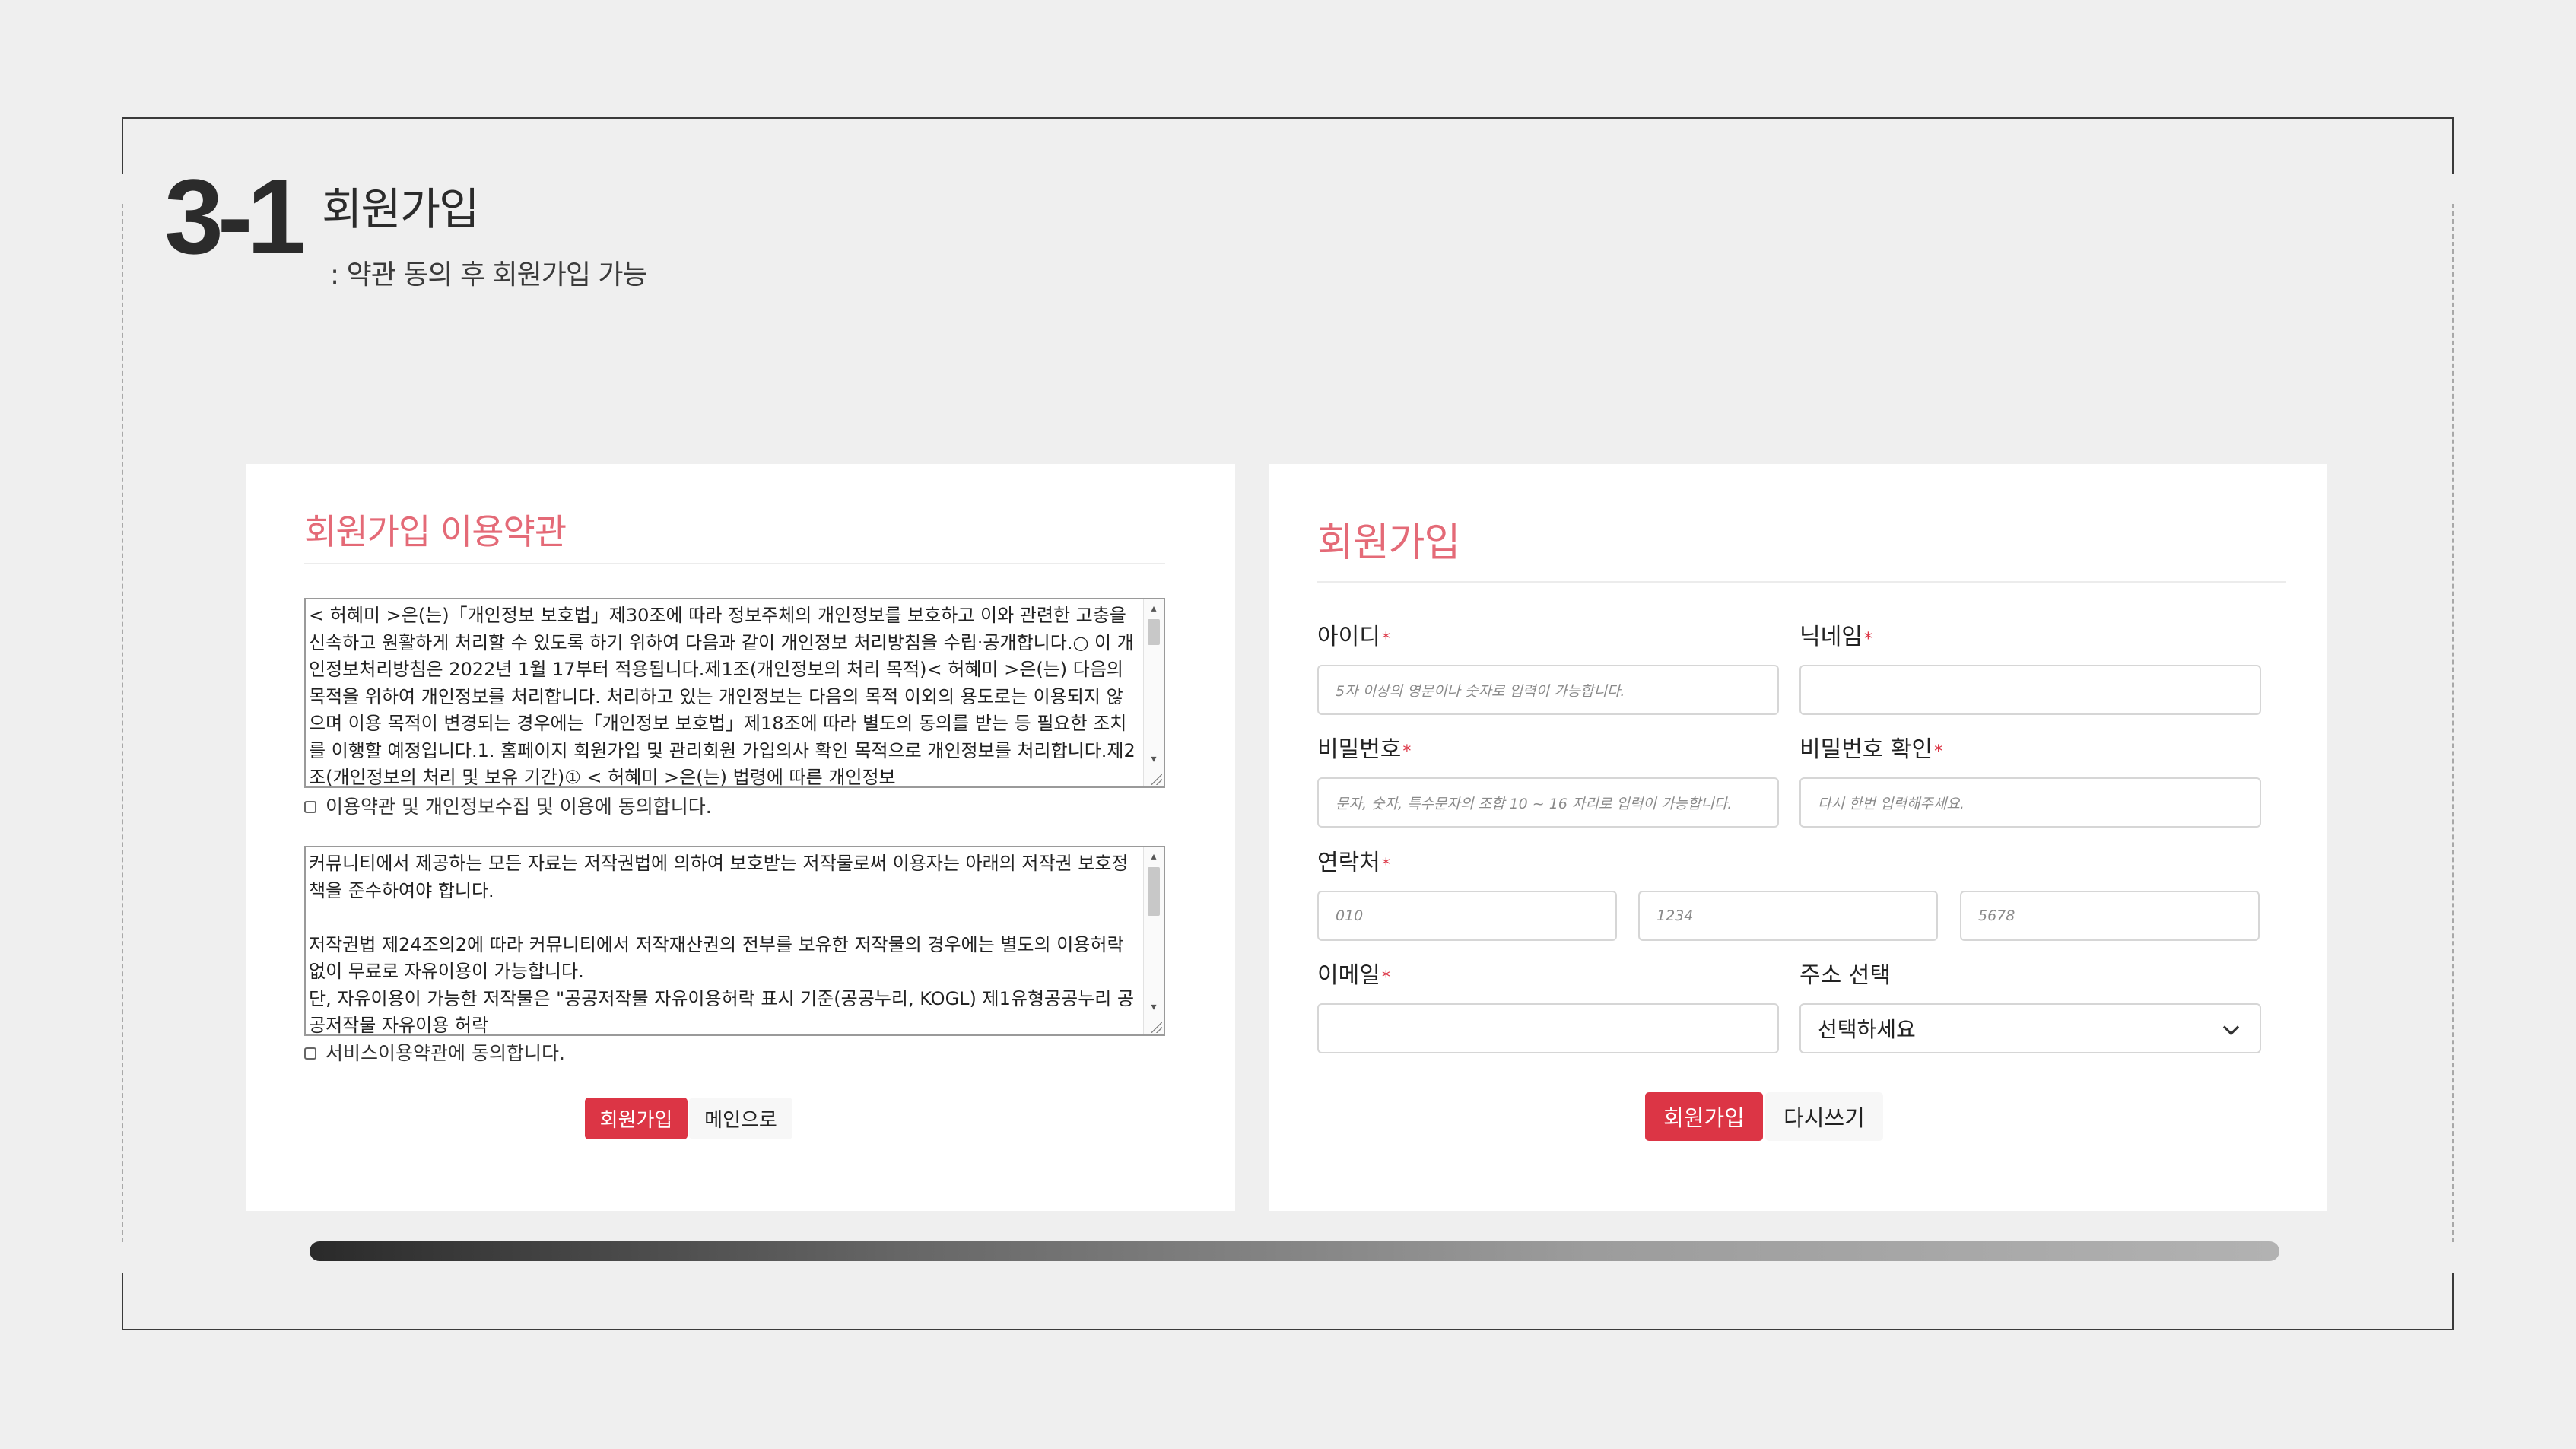  I want to click on chevron-down-icon, so click(2231, 1027).